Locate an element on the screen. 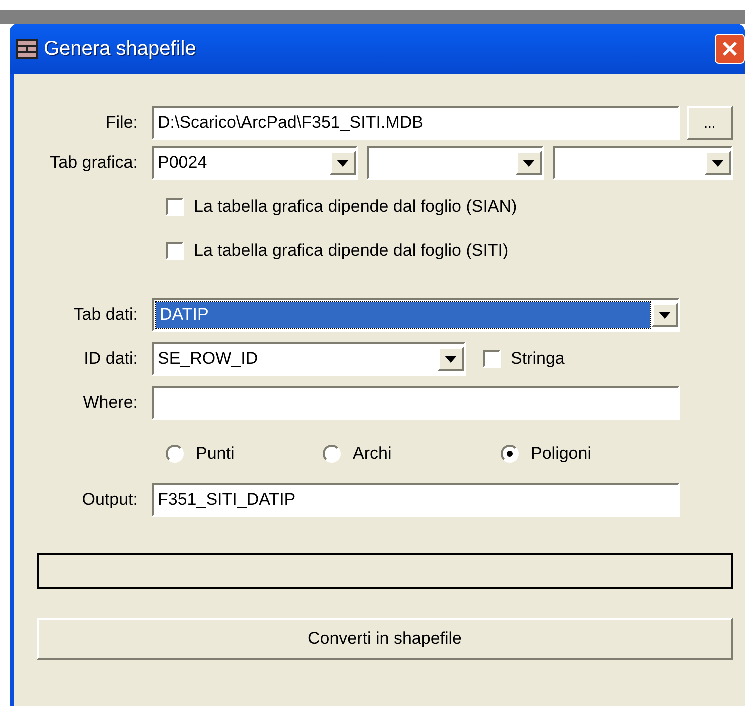  close-button is located at coordinates (730, 49).